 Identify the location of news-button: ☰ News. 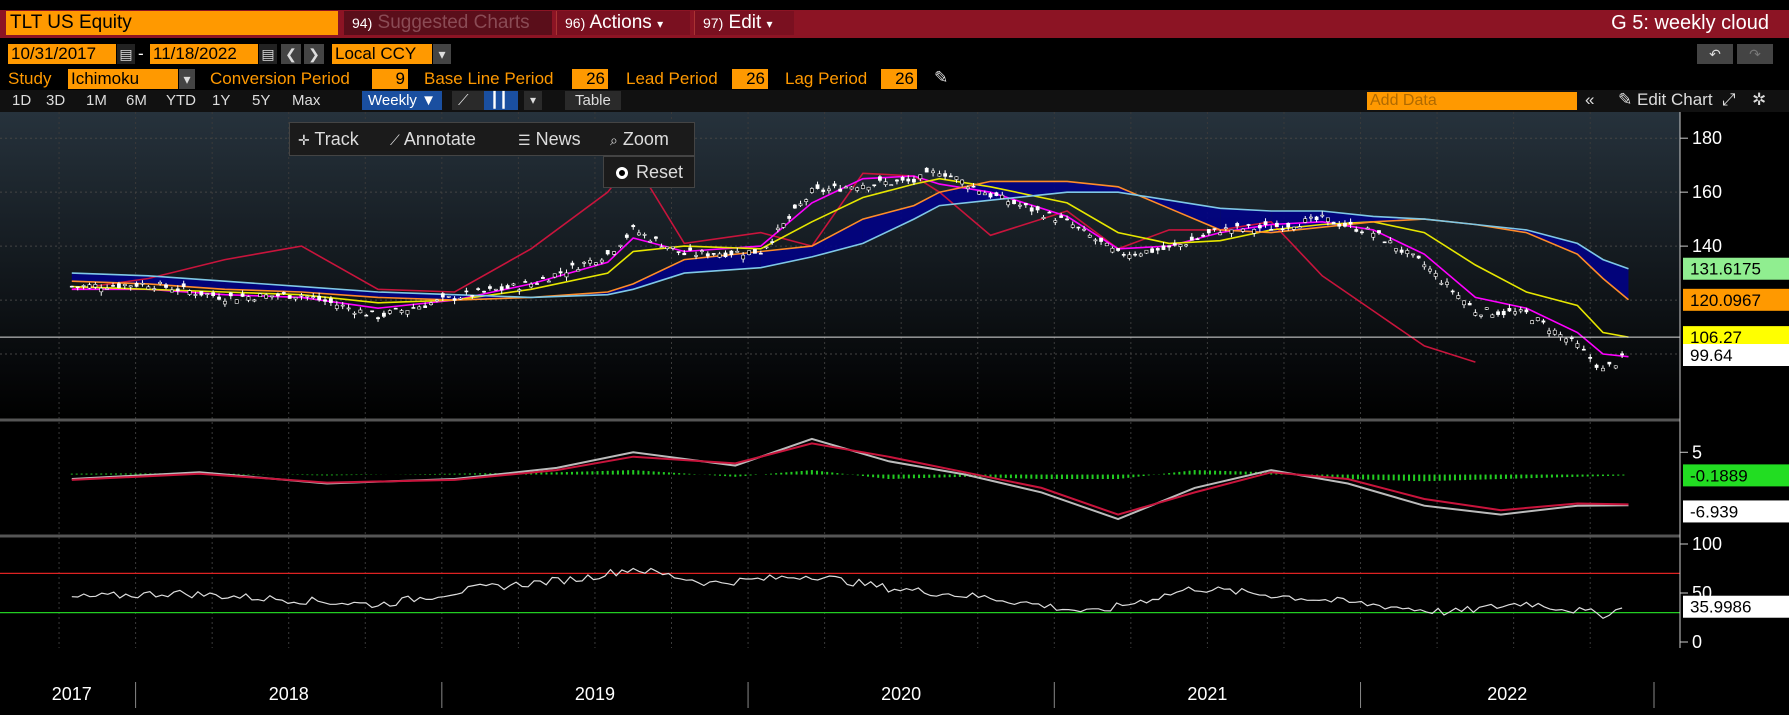
(549, 139).